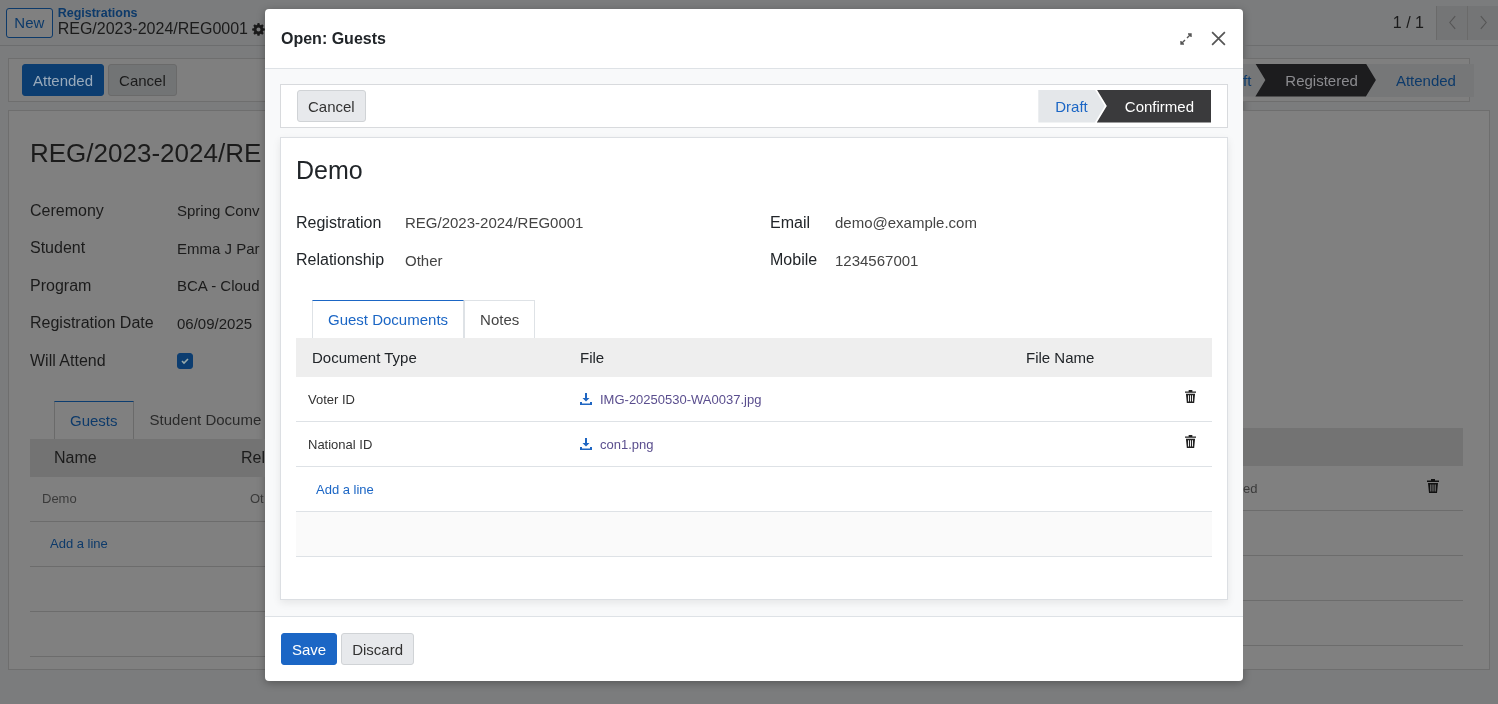 The height and width of the screenshot is (704, 1498). Describe the element at coordinates (161, 13) in the screenshot. I see `breadcrumb-link: Registrations` at that location.